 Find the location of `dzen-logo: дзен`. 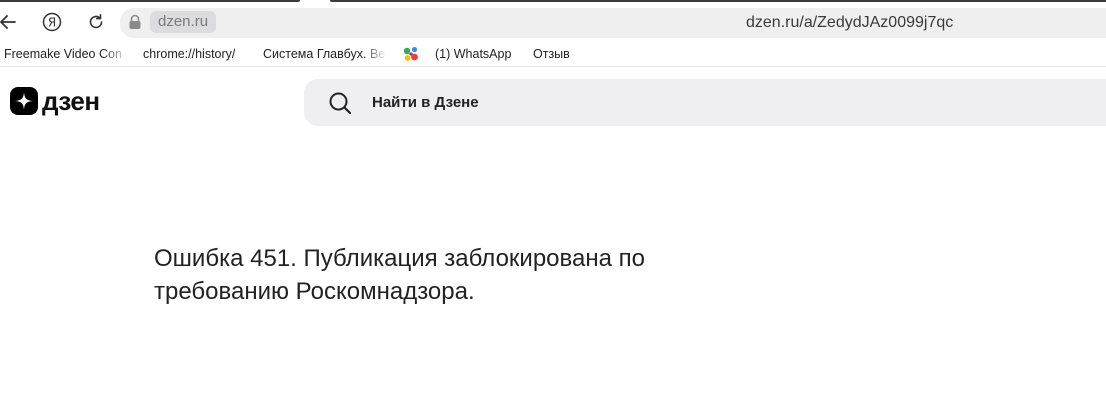

dzen-logo: дзен is located at coordinates (55, 101).